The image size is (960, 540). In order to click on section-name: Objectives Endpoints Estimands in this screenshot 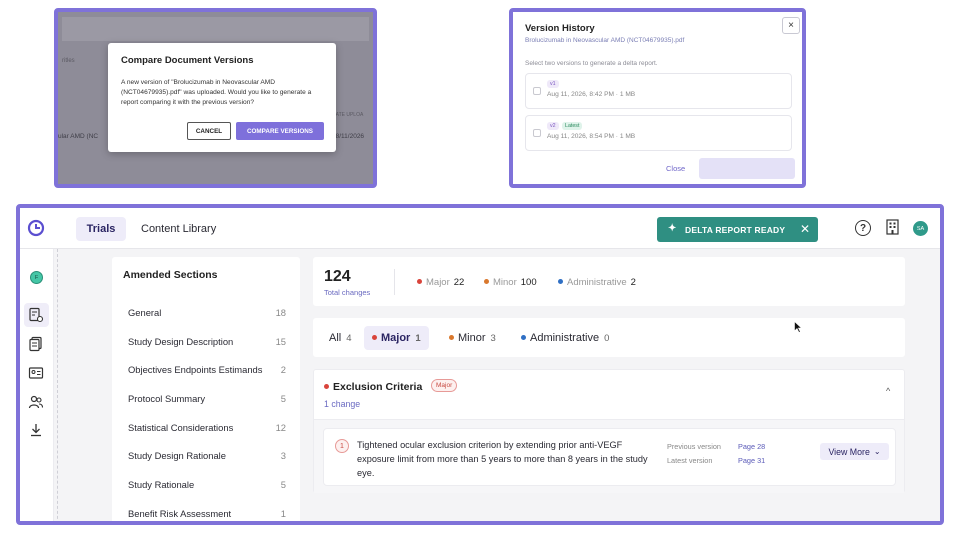, I will do `click(195, 369)`.